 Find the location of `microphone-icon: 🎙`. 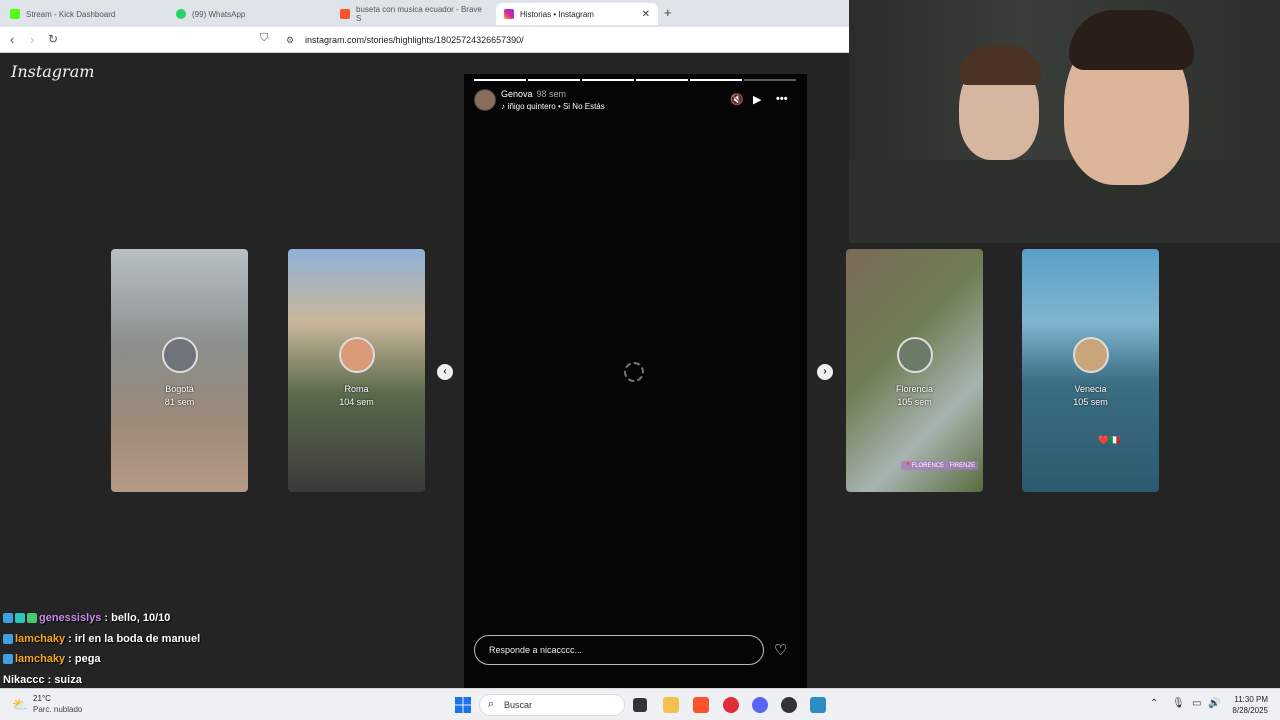

microphone-icon: 🎙 is located at coordinates (1178, 703).